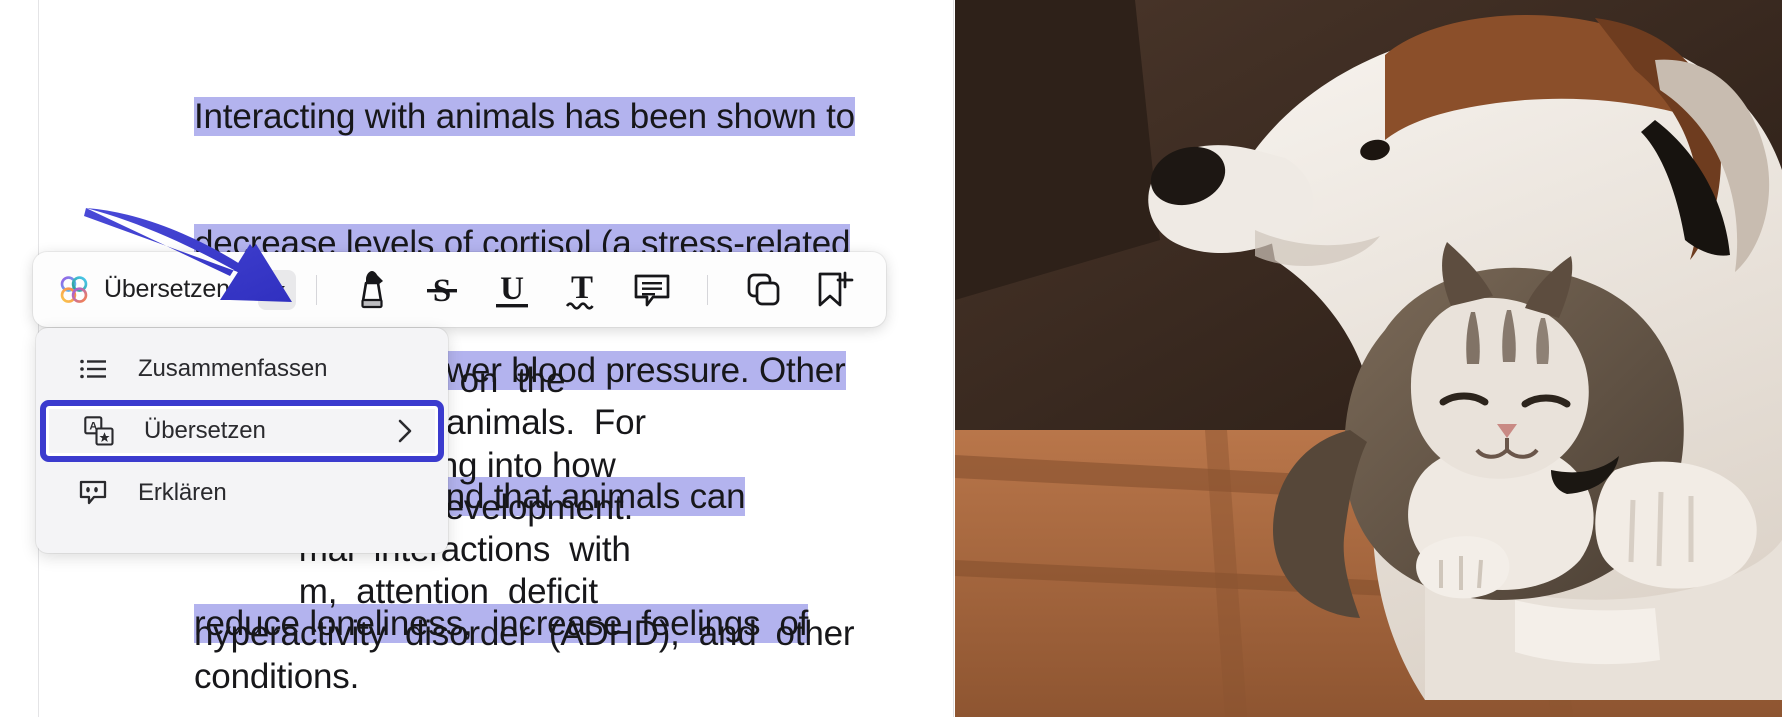 Image resolution: width=1782 pixels, height=717 pixels. I want to click on doc-line: hyperactivity disorder (ADHD), and other, so click(524, 634).